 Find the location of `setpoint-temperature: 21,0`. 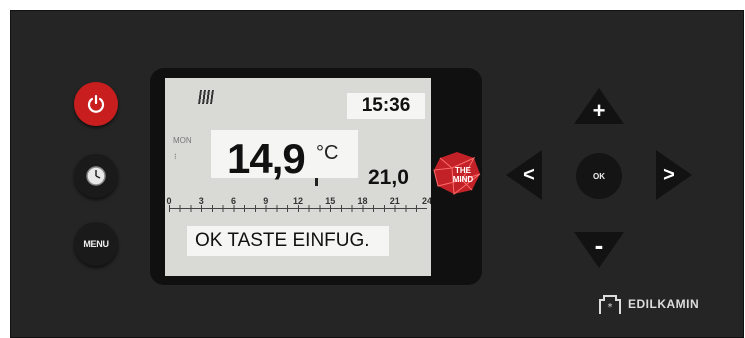

setpoint-temperature: 21,0 is located at coordinates (388, 177).